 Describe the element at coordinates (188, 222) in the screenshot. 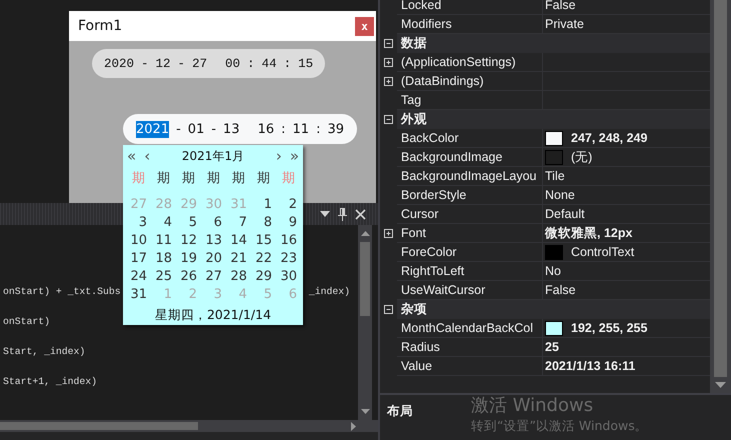

I see `calendar-day: 5` at that location.